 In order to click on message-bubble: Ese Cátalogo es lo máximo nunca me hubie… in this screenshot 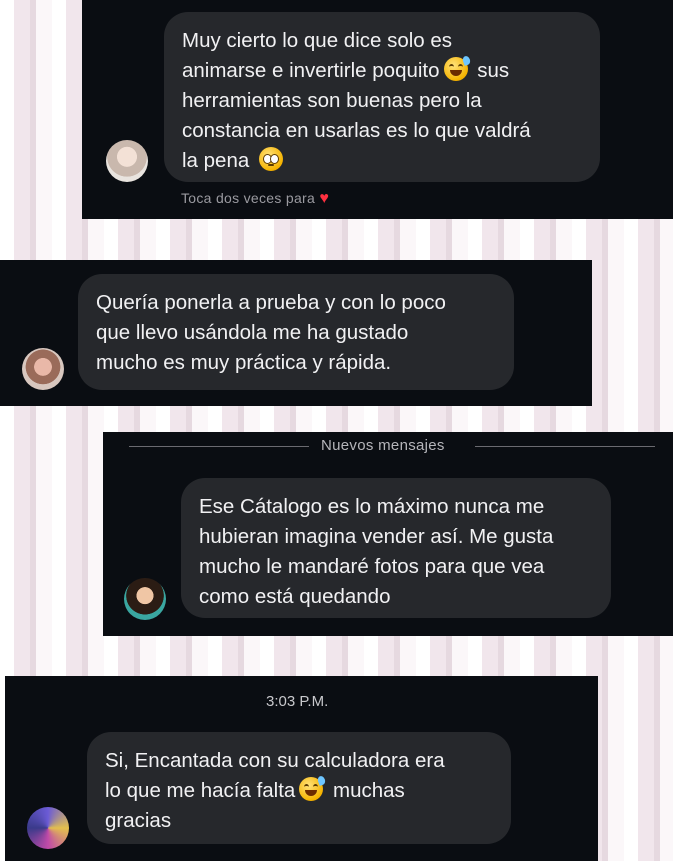, I will do `click(396, 548)`.